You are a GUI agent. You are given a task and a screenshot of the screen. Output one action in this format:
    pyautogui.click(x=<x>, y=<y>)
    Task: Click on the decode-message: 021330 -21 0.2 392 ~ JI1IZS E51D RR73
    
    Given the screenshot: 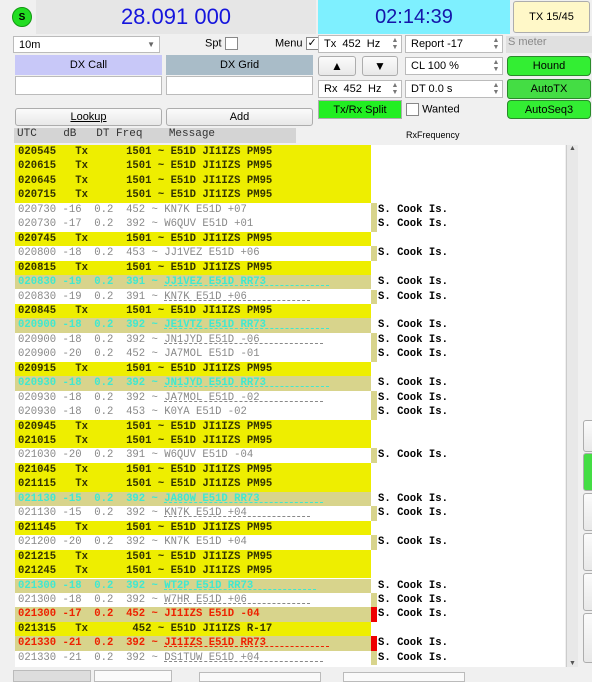 What is the action you would take?
    pyautogui.click(x=193, y=643)
    